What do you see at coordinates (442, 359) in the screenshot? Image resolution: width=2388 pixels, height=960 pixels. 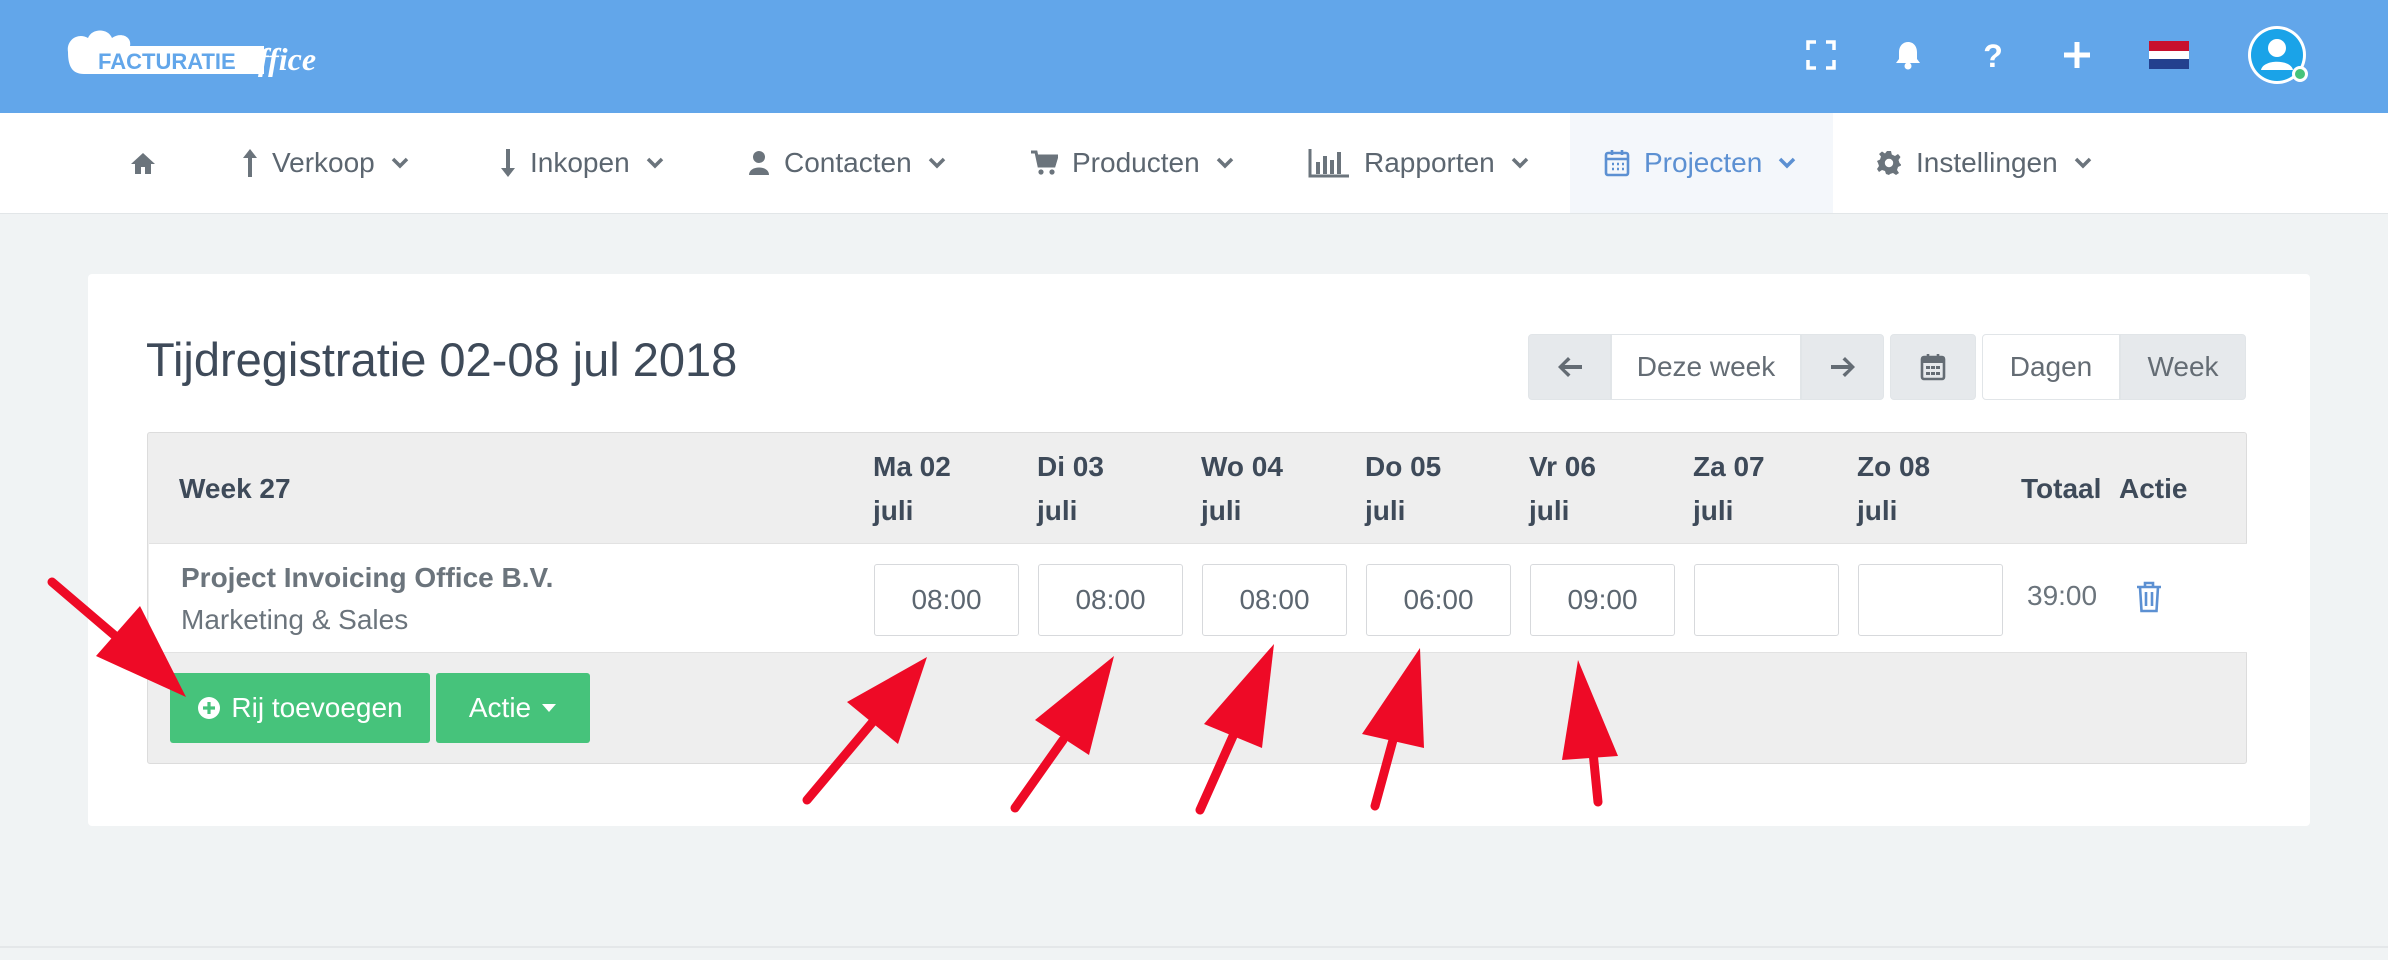 I see `page-title: Tijdregistratie 02-08 jul 2018` at bounding box center [442, 359].